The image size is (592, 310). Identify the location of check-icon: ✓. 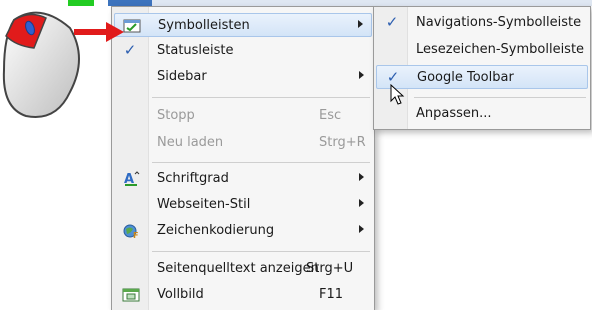
(392, 22).